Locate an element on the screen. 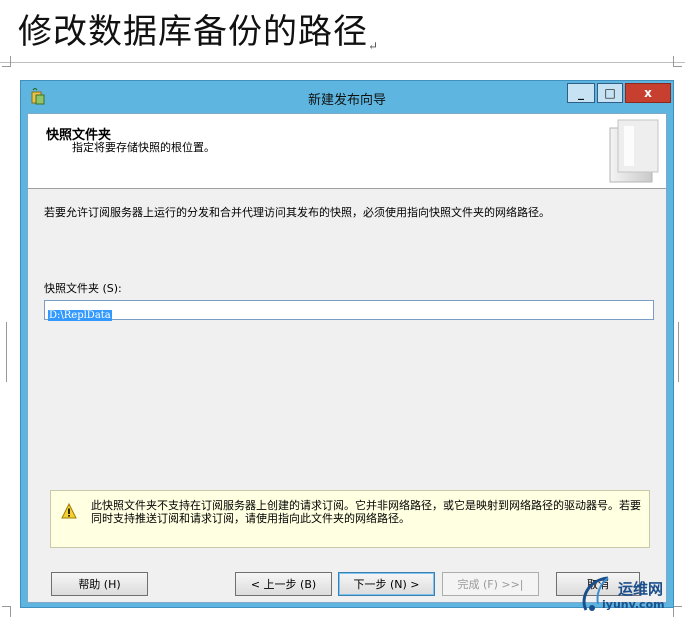  margin-mark-left is located at coordinates (8, 352).